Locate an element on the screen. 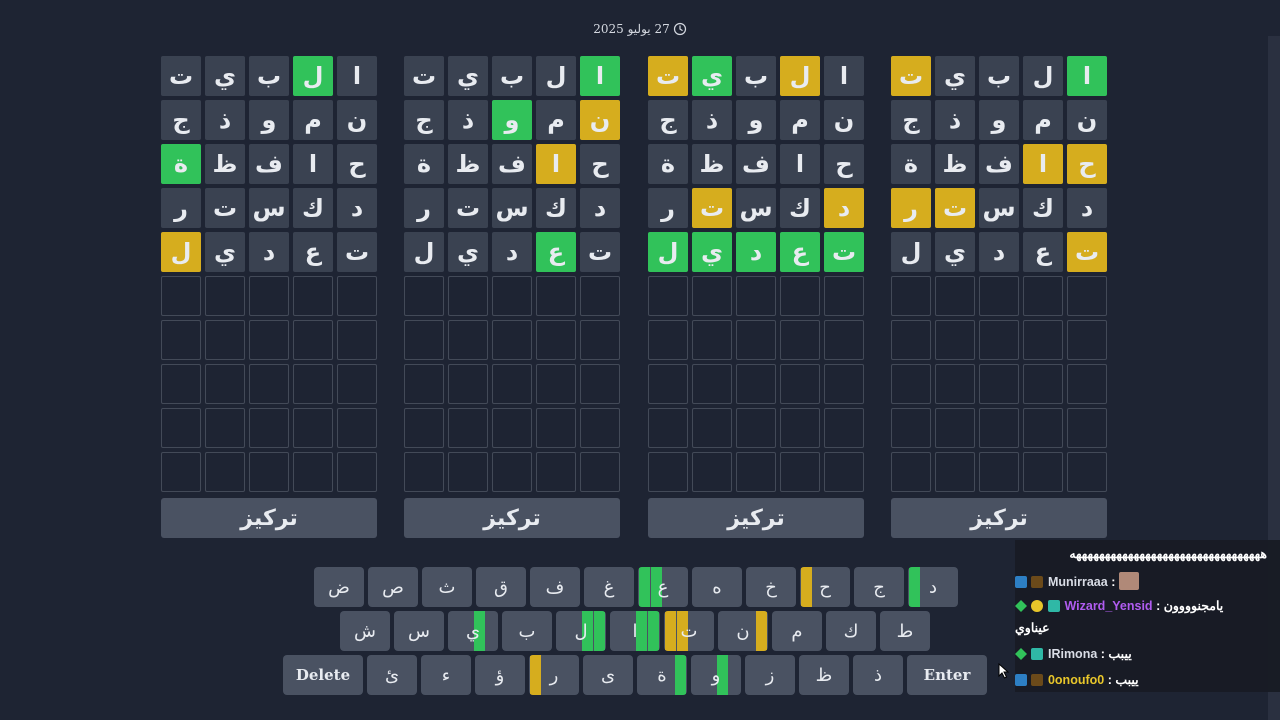  letter-key: م is located at coordinates (797, 631).